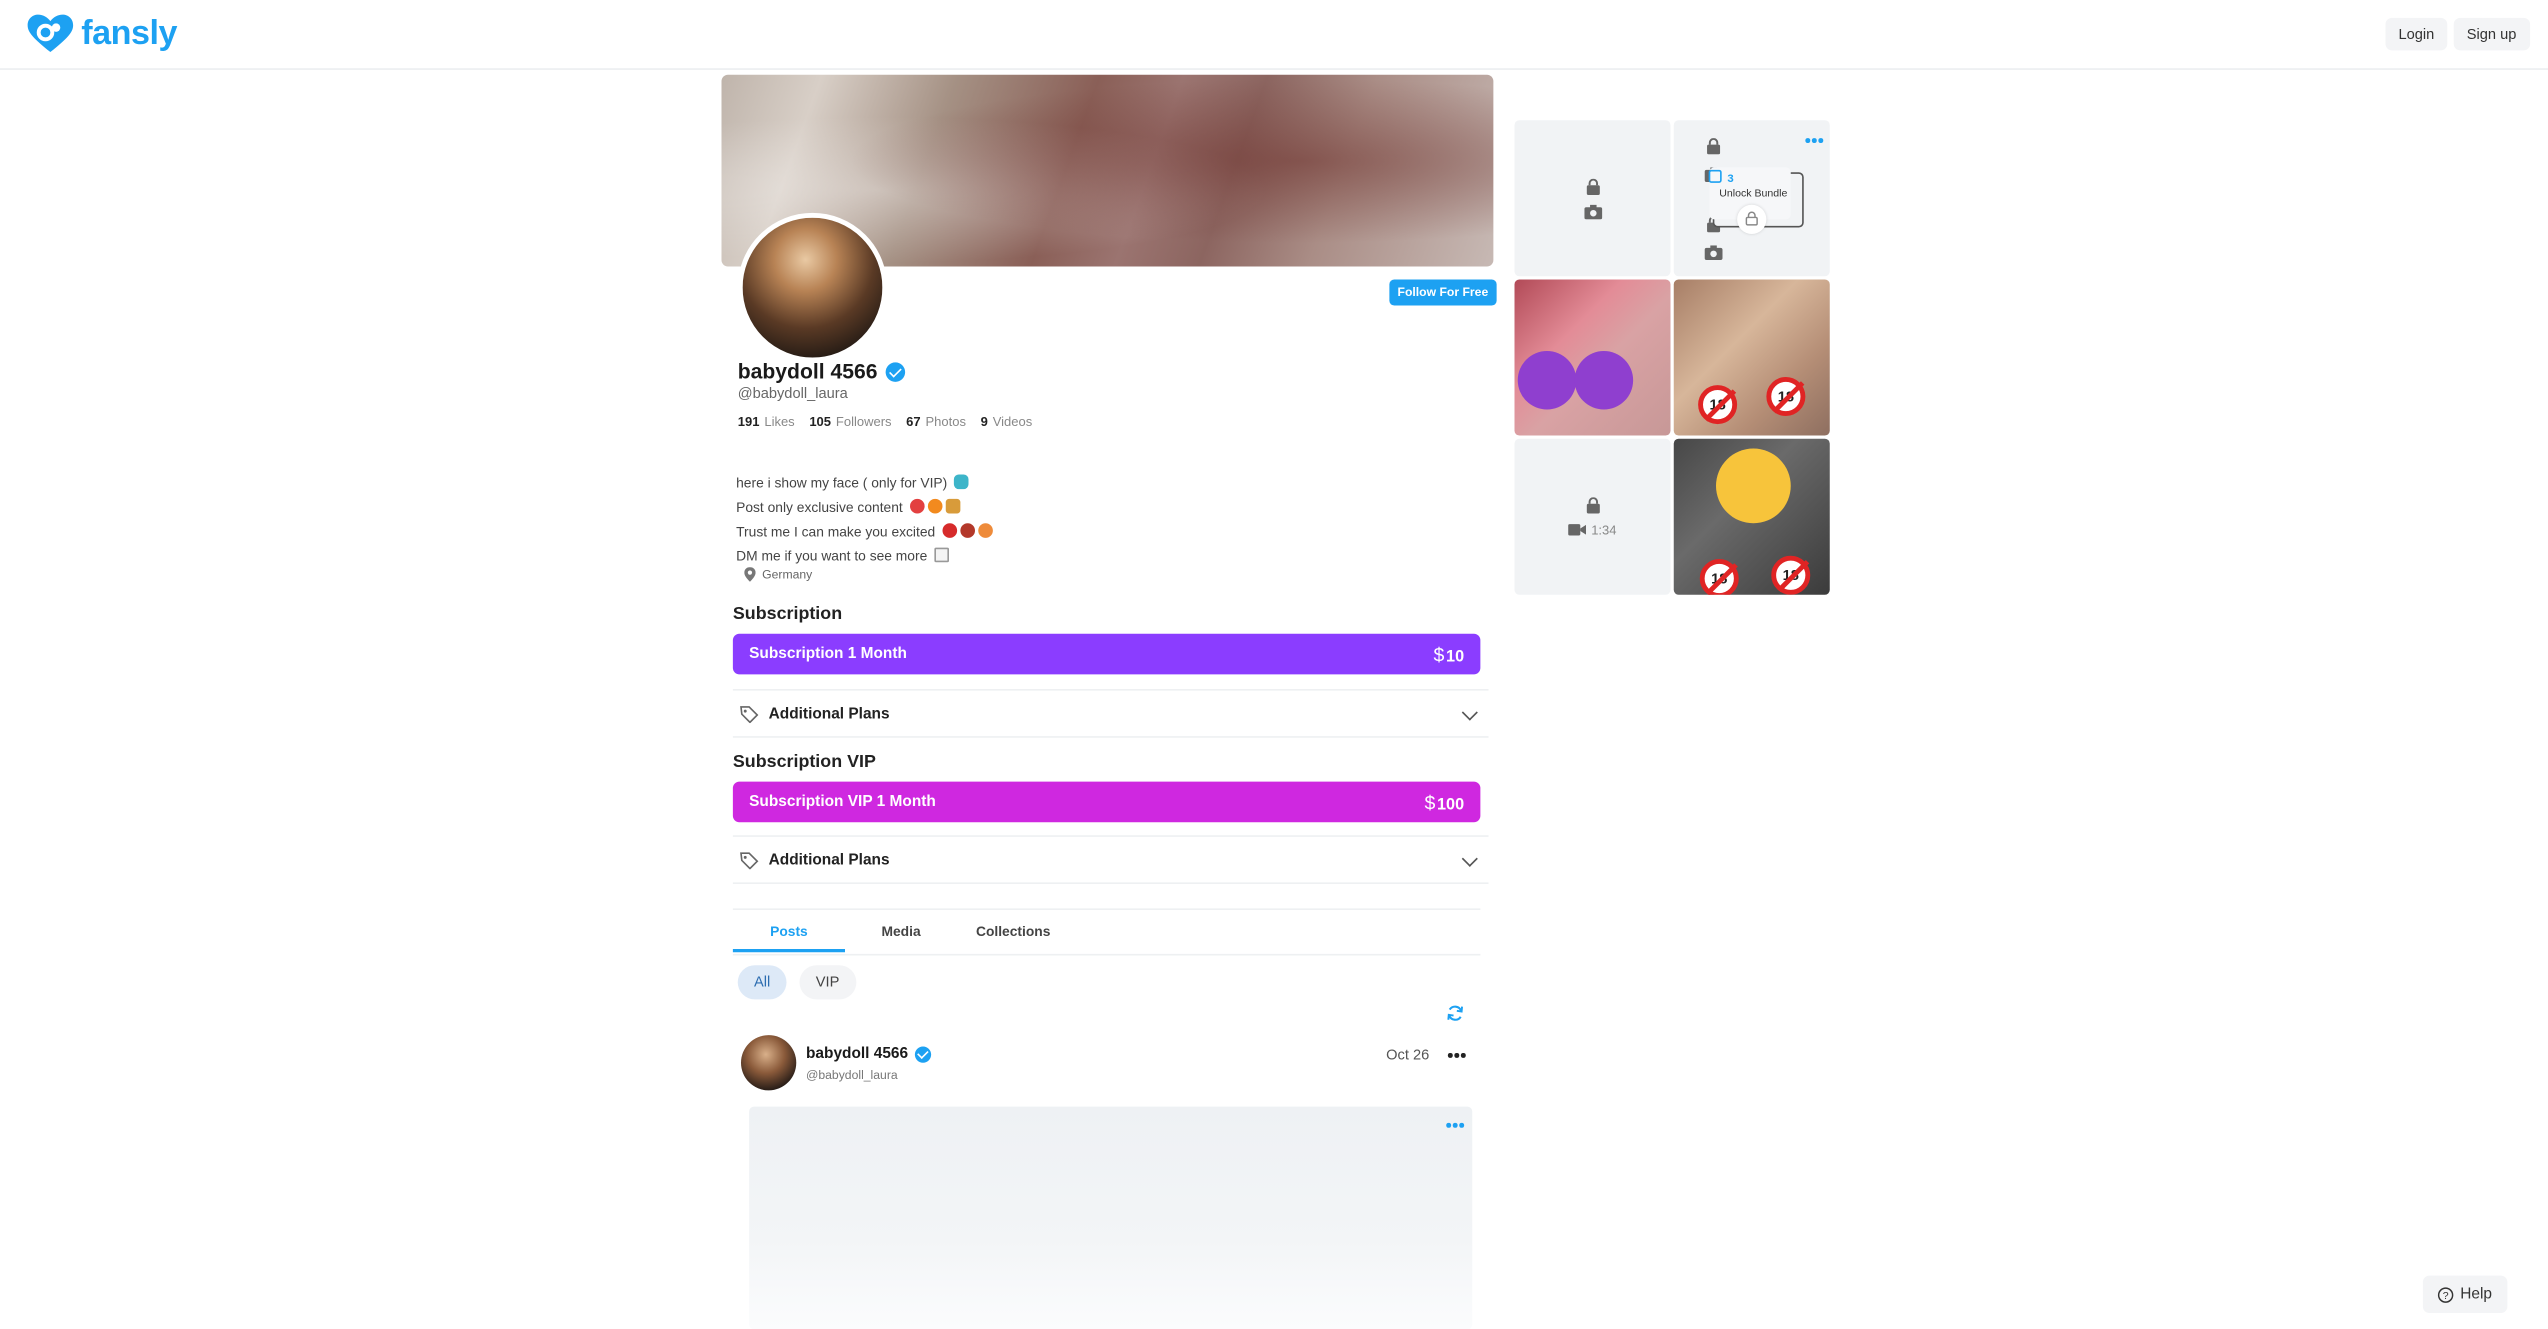  What do you see at coordinates (1106, 654) in the screenshot?
I see `subscription-1-month-button: Subscription 1 Month $10` at bounding box center [1106, 654].